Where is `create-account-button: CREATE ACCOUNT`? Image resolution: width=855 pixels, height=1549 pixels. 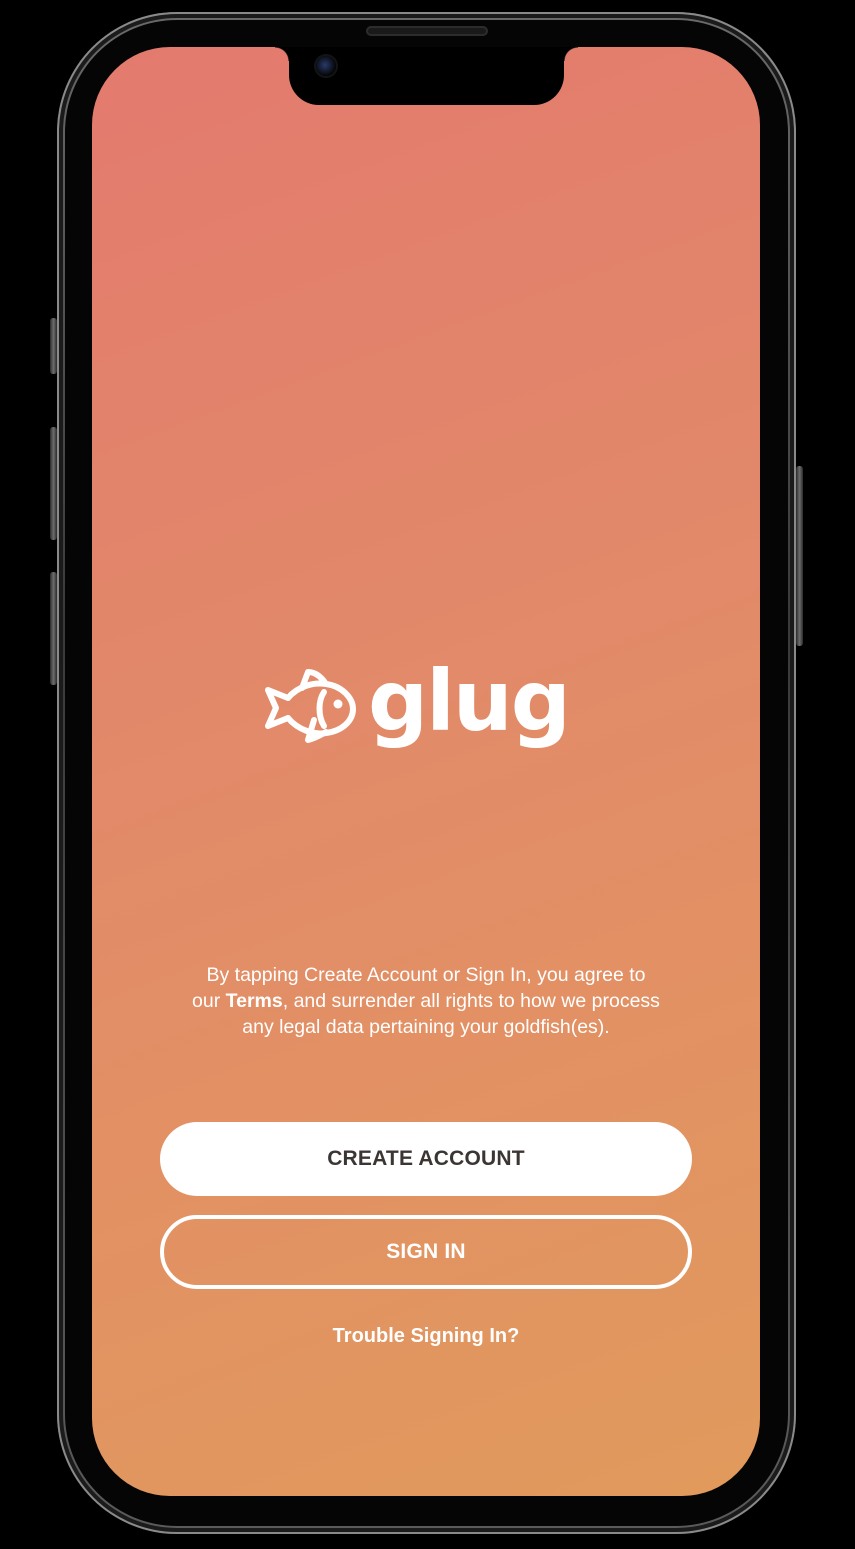
create-account-button: CREATE ACCOUNT is located at coordinates (426, 1159).